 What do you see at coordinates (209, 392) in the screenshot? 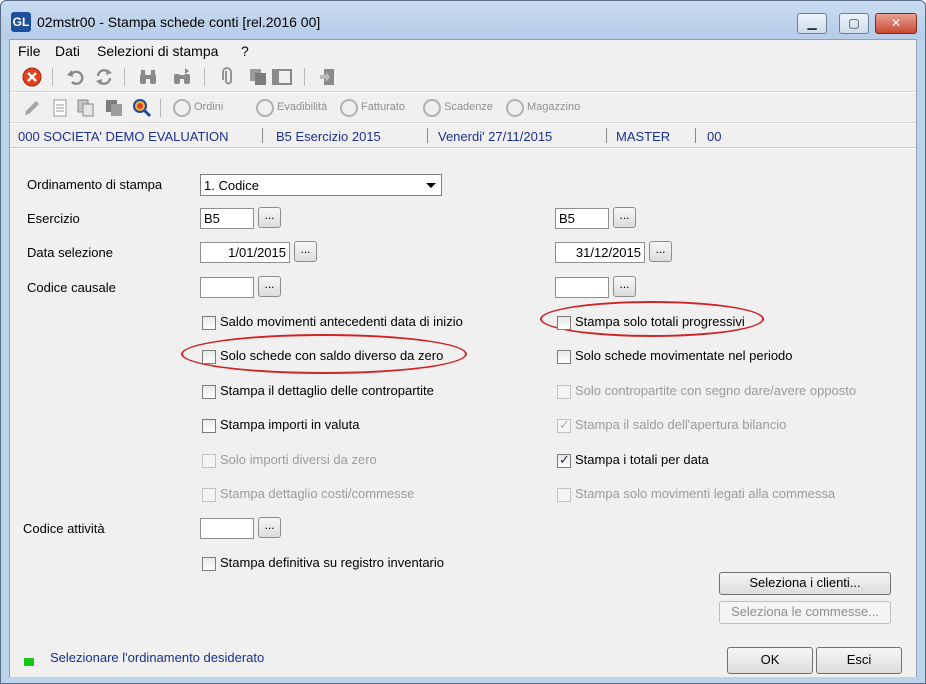
I see `dettaglio-contropartite-checkbox` at bounding box center [209, 392].